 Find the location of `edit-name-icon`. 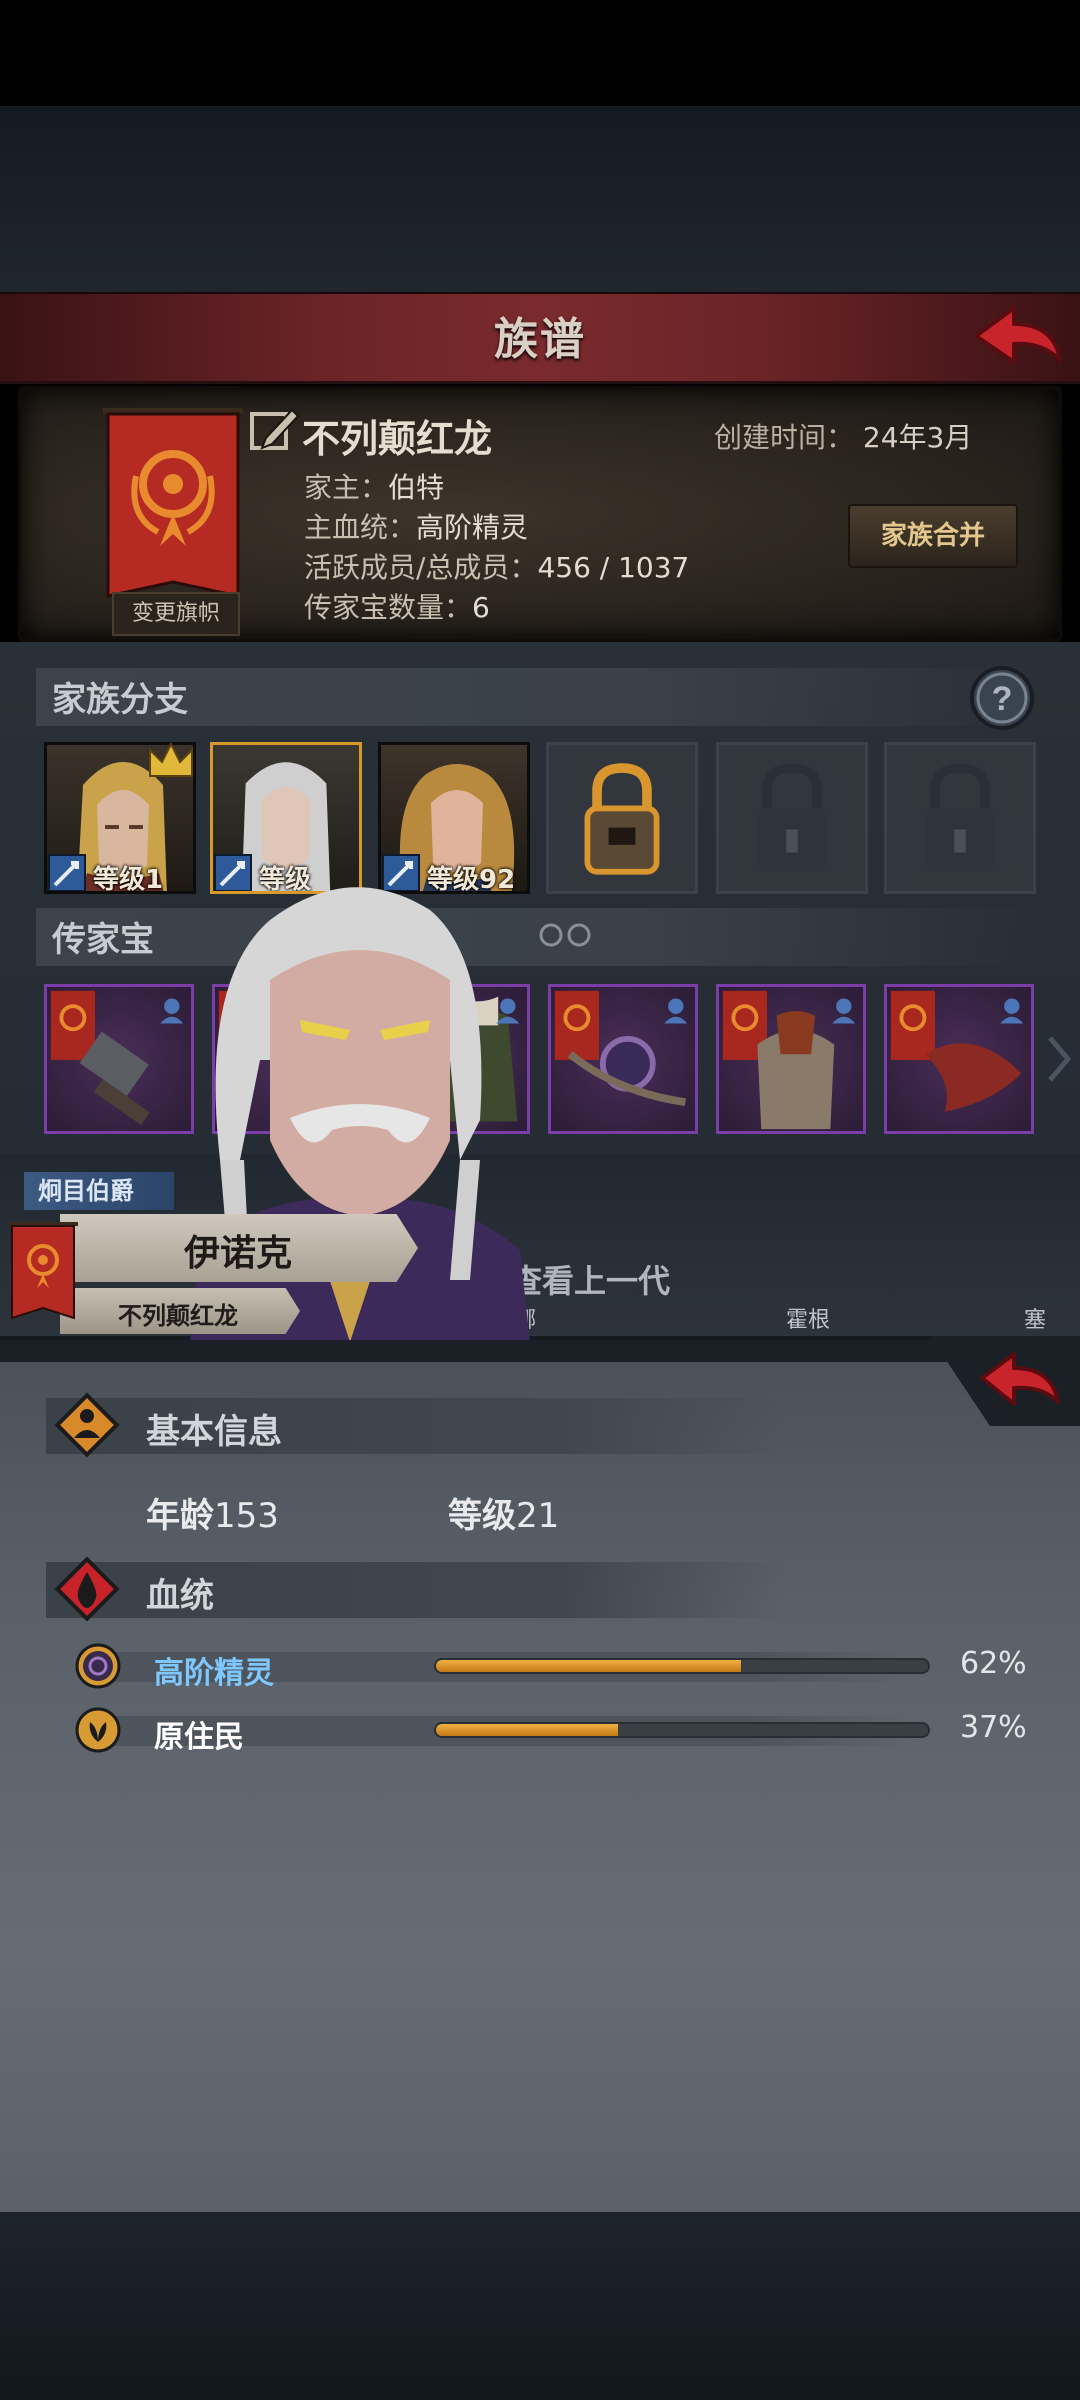

edit-name-icon is located at coordinates (274, 430).